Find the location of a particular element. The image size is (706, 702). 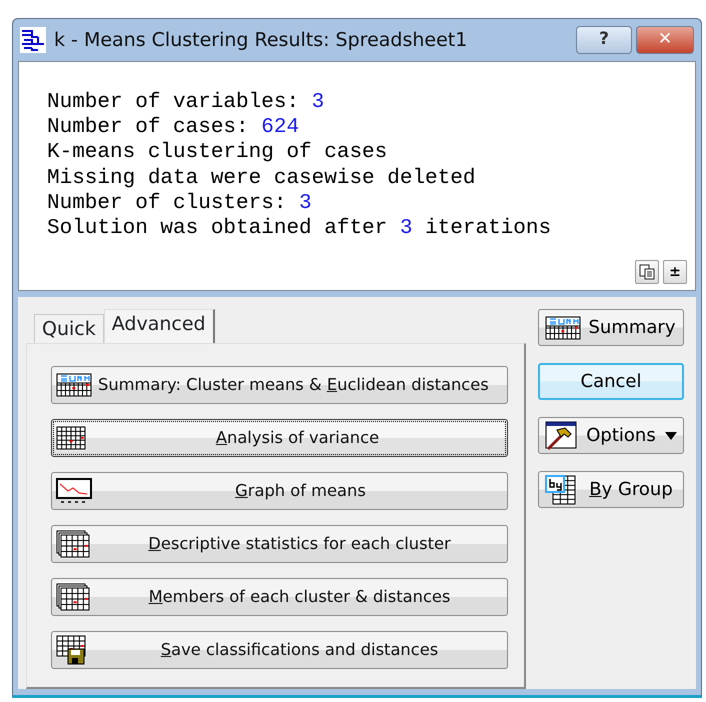

dialog-button: By Group is located at coordinates (611, 489).